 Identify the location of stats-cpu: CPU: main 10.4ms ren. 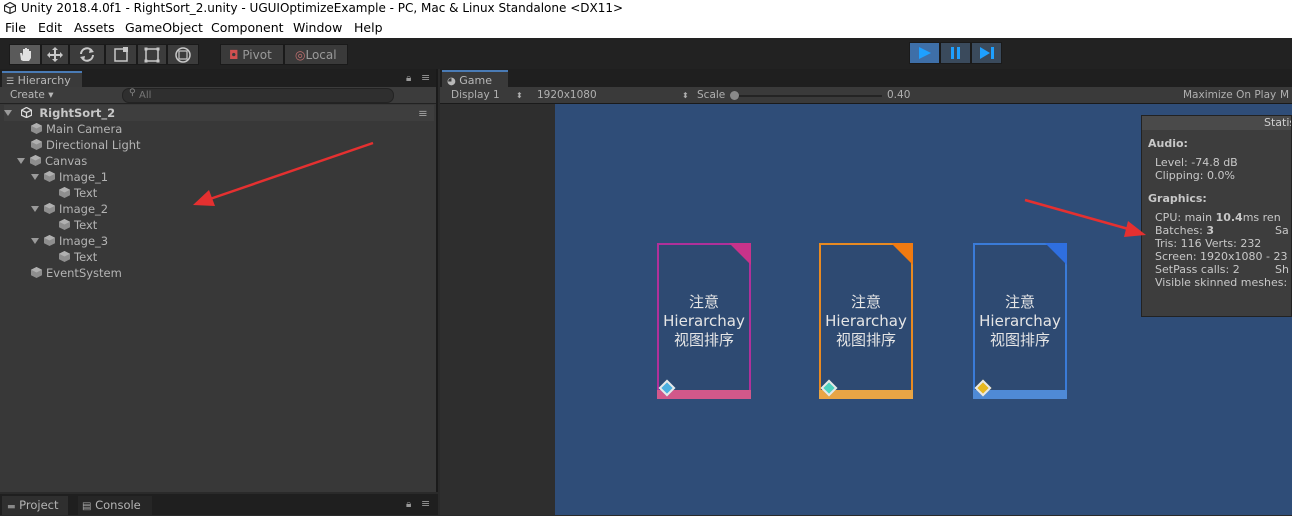
(1218, 217).